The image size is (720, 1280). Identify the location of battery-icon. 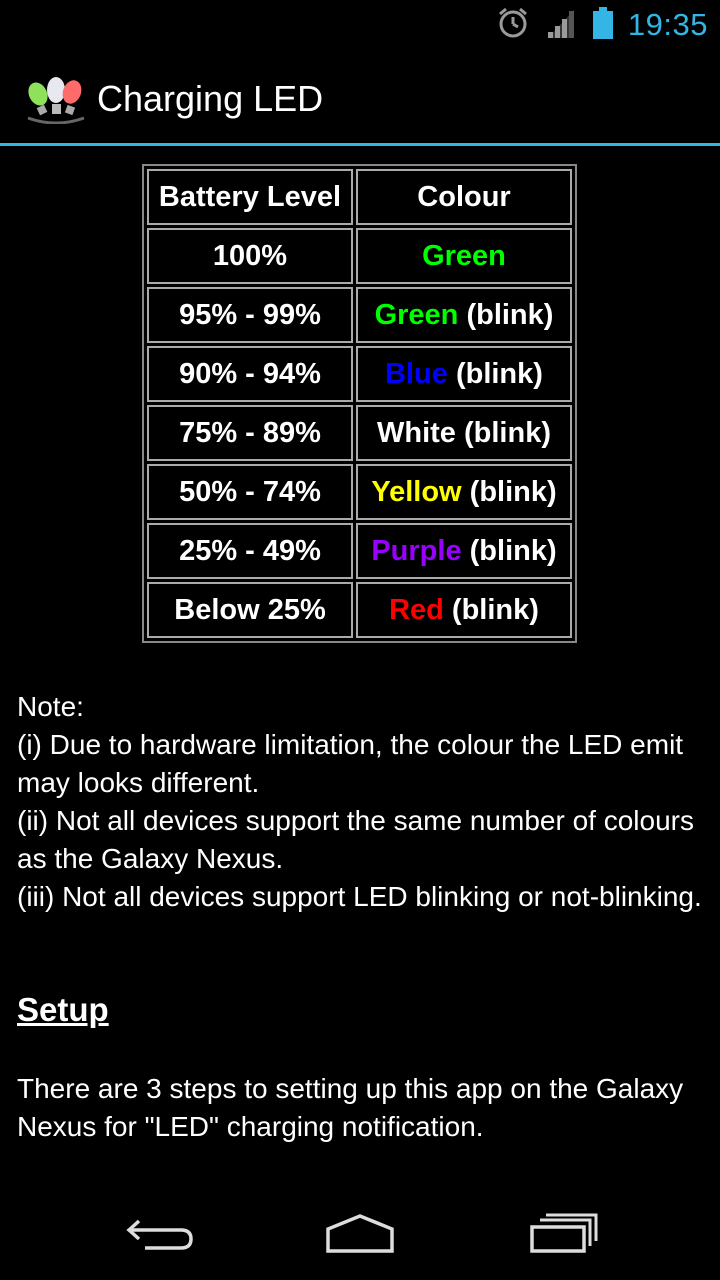
(603, 25).